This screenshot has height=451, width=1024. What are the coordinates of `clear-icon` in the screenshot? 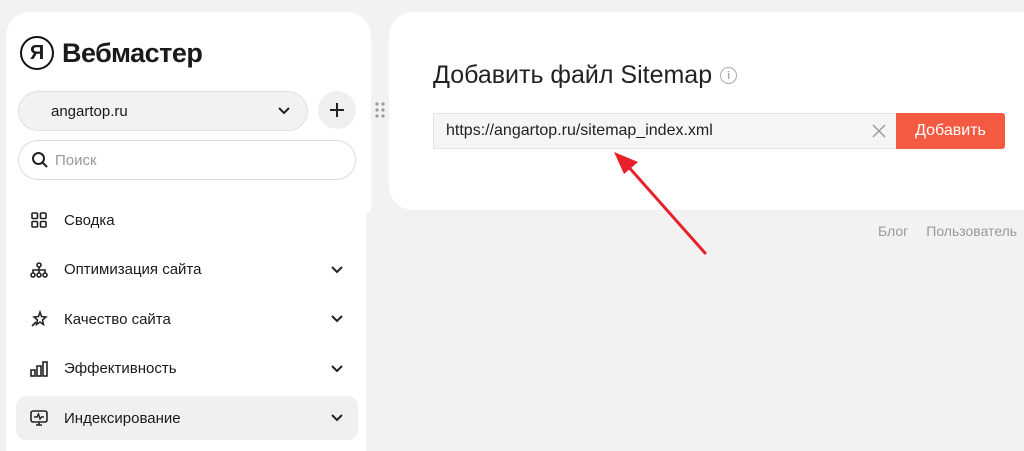 It's located at (879, 131).